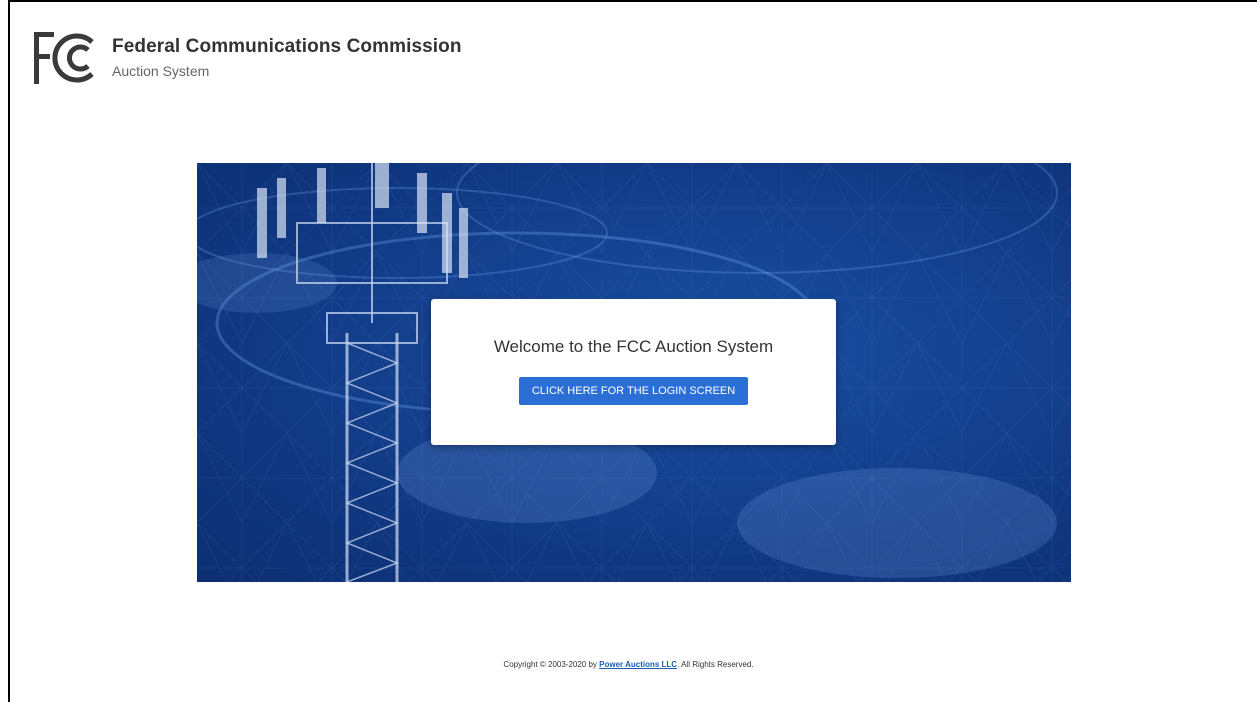  What do you see at coordinates (715, 664) in the screenshot?
I see `rights-reserved-text: . All Rights Reserved.` at bounding box center [715, 664].